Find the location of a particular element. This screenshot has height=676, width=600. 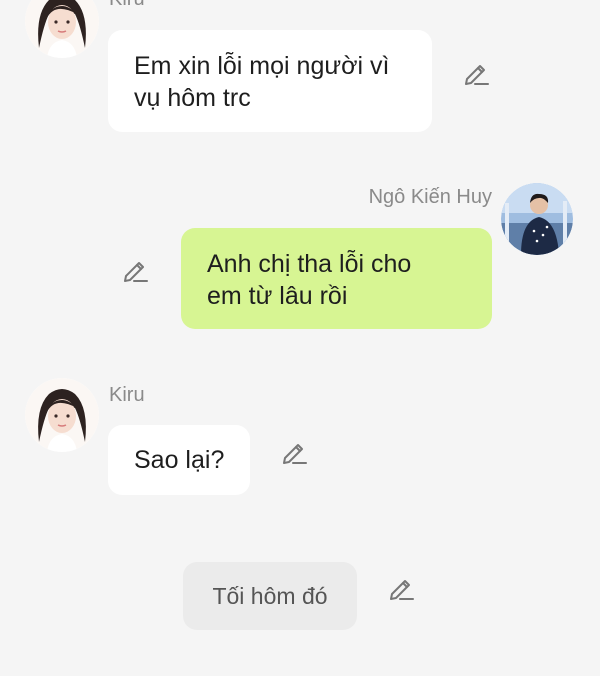

message-bubble: Em xin lỗi mọi người vì vụ hôm trc is located at coordinates (270, 81).